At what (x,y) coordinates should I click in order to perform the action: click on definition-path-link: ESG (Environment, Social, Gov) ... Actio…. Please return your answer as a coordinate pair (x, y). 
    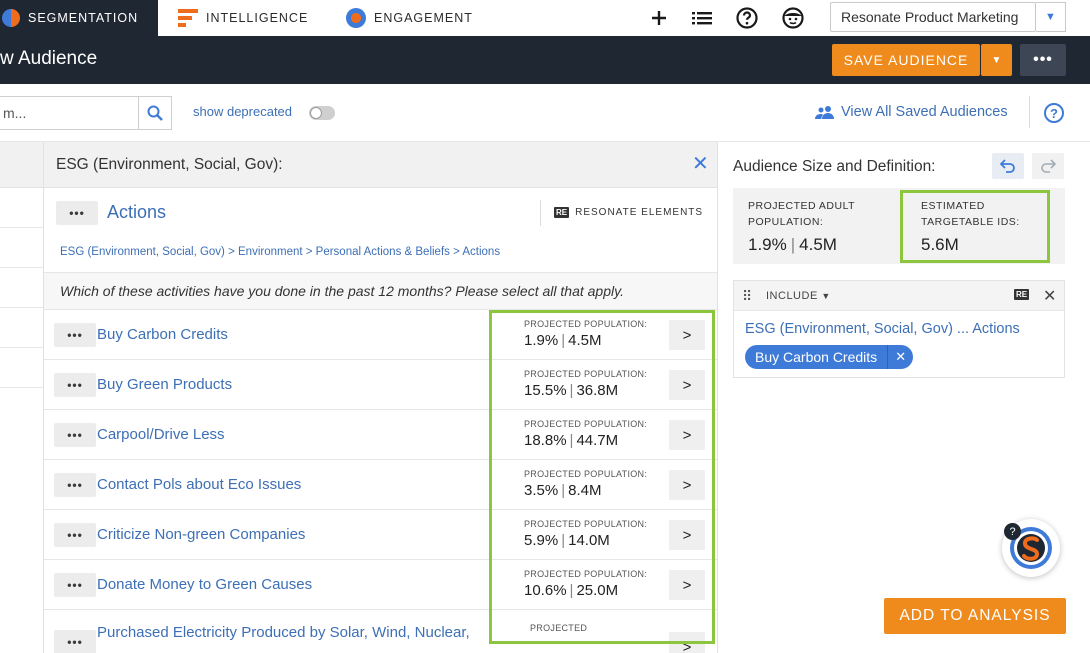
    Looking at the image, I should click on (882, 329).